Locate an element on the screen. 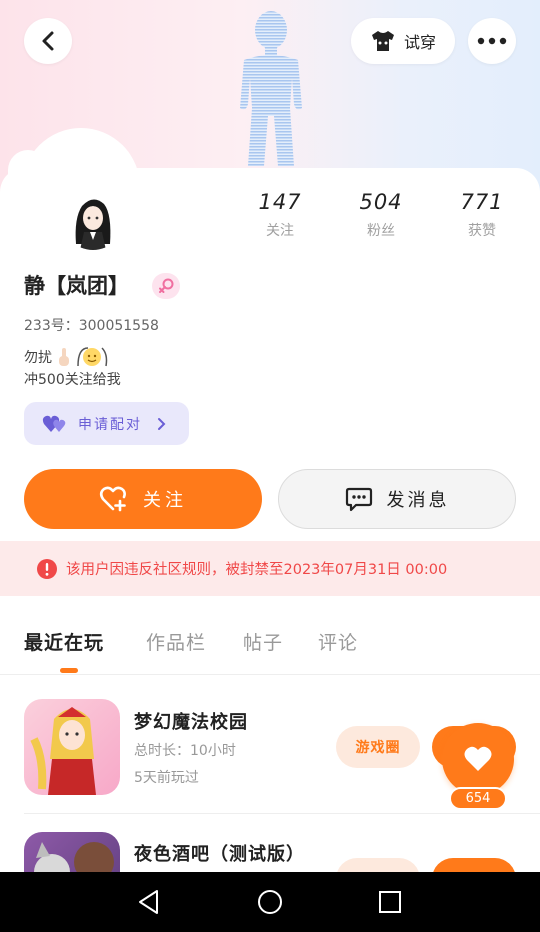 The image size is (540, 932). send-message-label: 发消息 is located at coordinates (418, 500).